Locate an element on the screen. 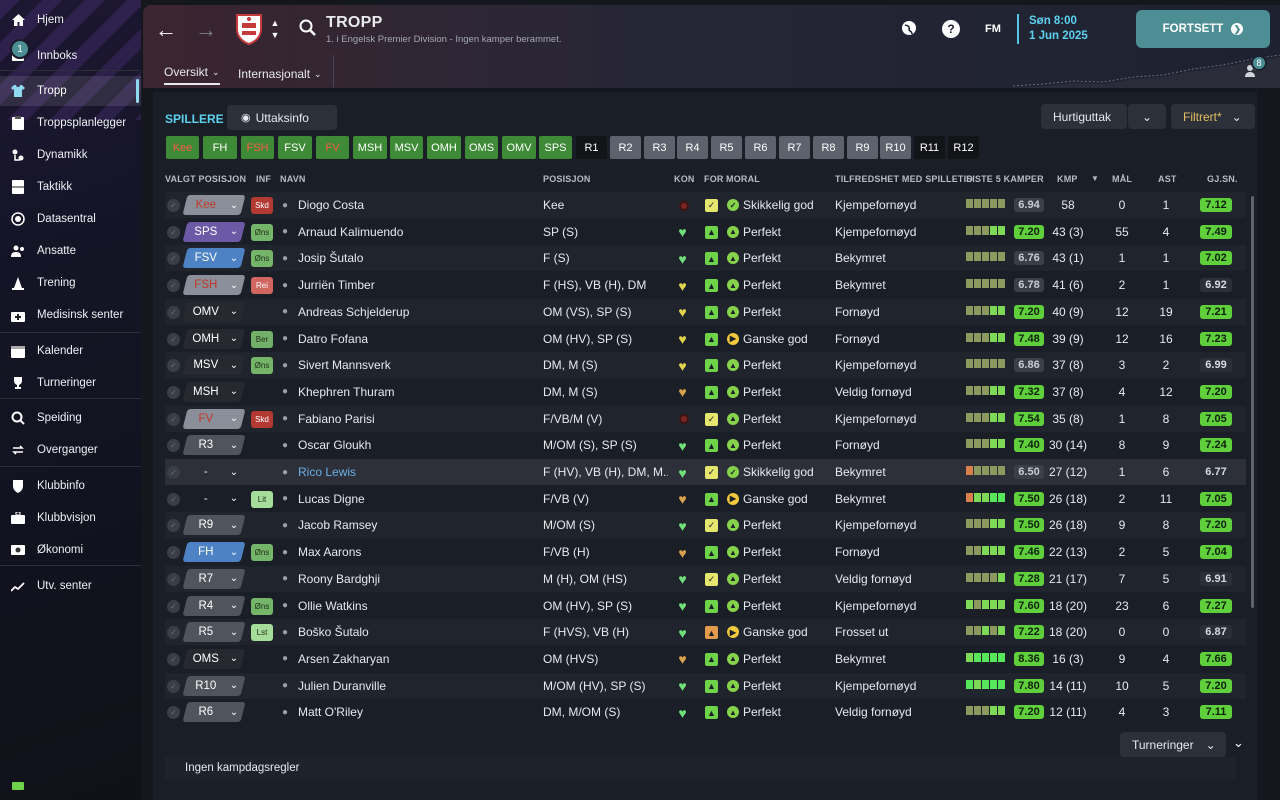 Image resolution: width=1280 pixels, height=800 pixels. player-name: Matt O'Riley is located at coordinates (420, 712).